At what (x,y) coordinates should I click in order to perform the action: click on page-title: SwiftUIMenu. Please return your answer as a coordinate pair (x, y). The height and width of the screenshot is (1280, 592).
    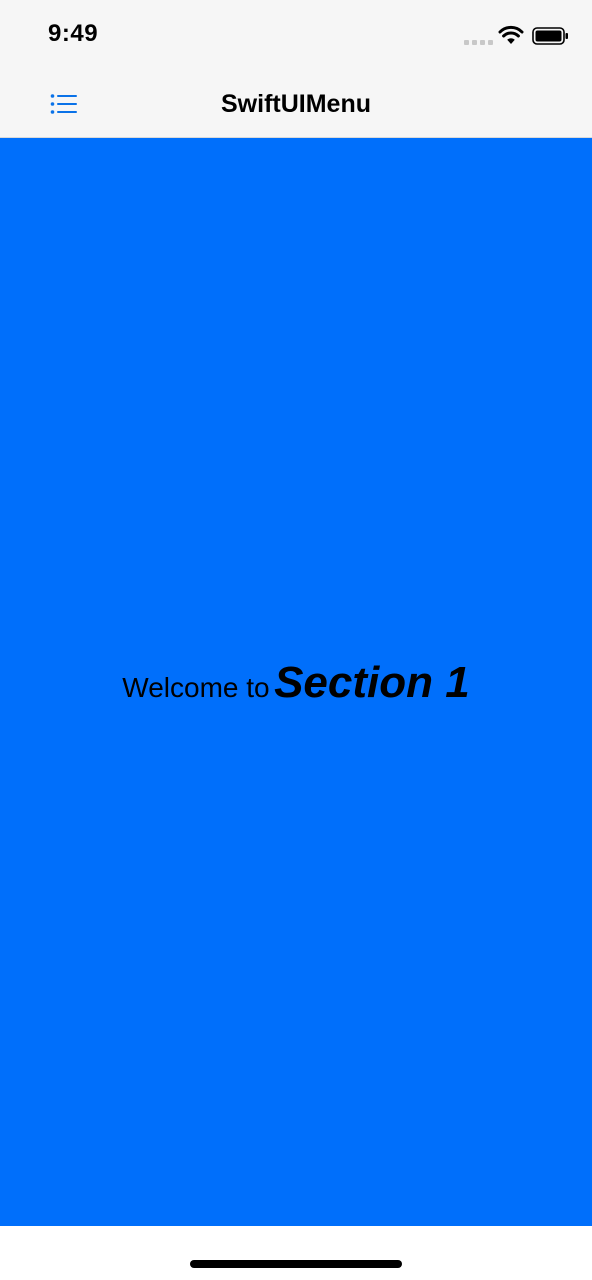
    Looking at the image, I should click on (296, 104).